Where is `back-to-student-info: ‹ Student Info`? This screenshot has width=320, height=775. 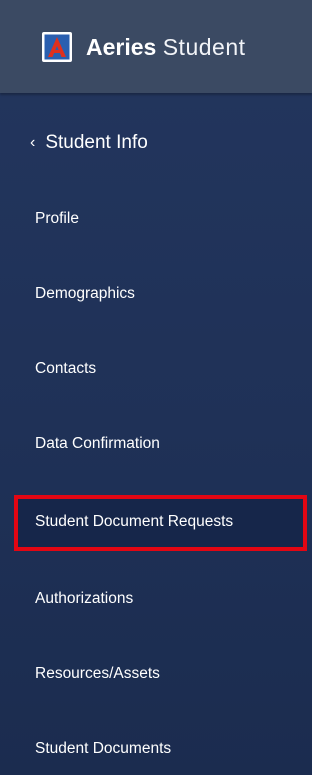 back-to-student-info: ‹ Student Info is located at coordinates (89, 143).